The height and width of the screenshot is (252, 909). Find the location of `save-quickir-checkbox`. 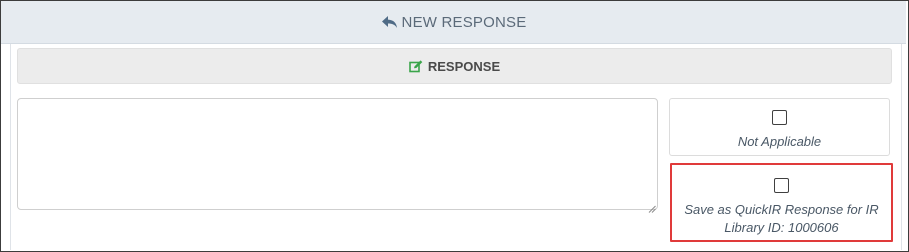

save-quickir-checkbox is located at coordinates (781, 185).